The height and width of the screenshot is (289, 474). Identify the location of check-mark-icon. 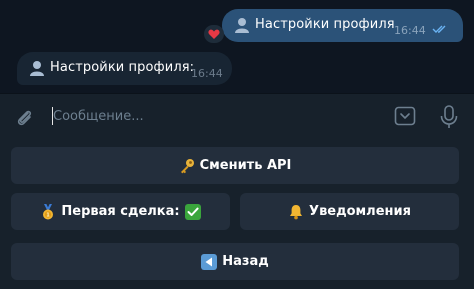
(192, 211).